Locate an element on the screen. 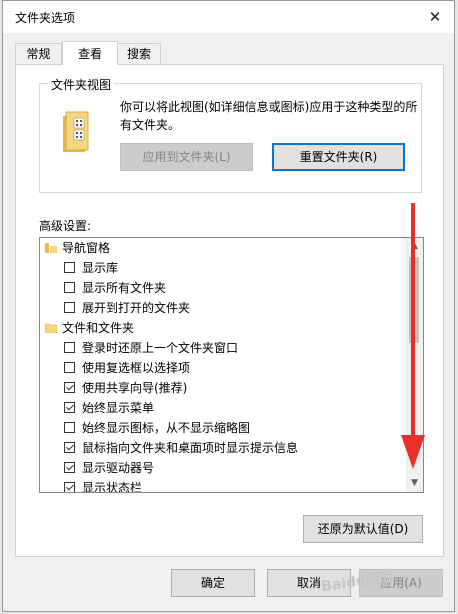  list-item-show-status-bar: 显示状态栏 is located at coordinates (223, 485).